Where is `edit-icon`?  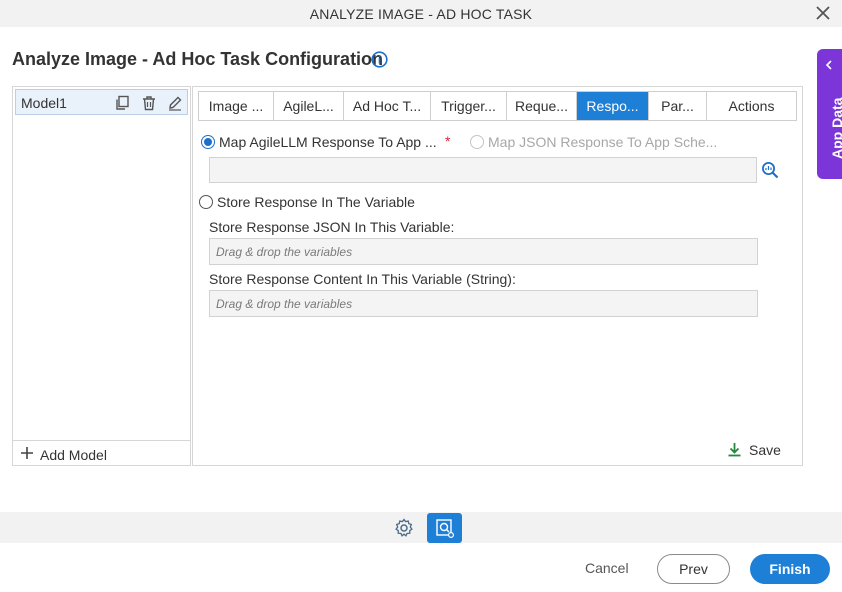
edit-icon is located at coordinates (175, 103).